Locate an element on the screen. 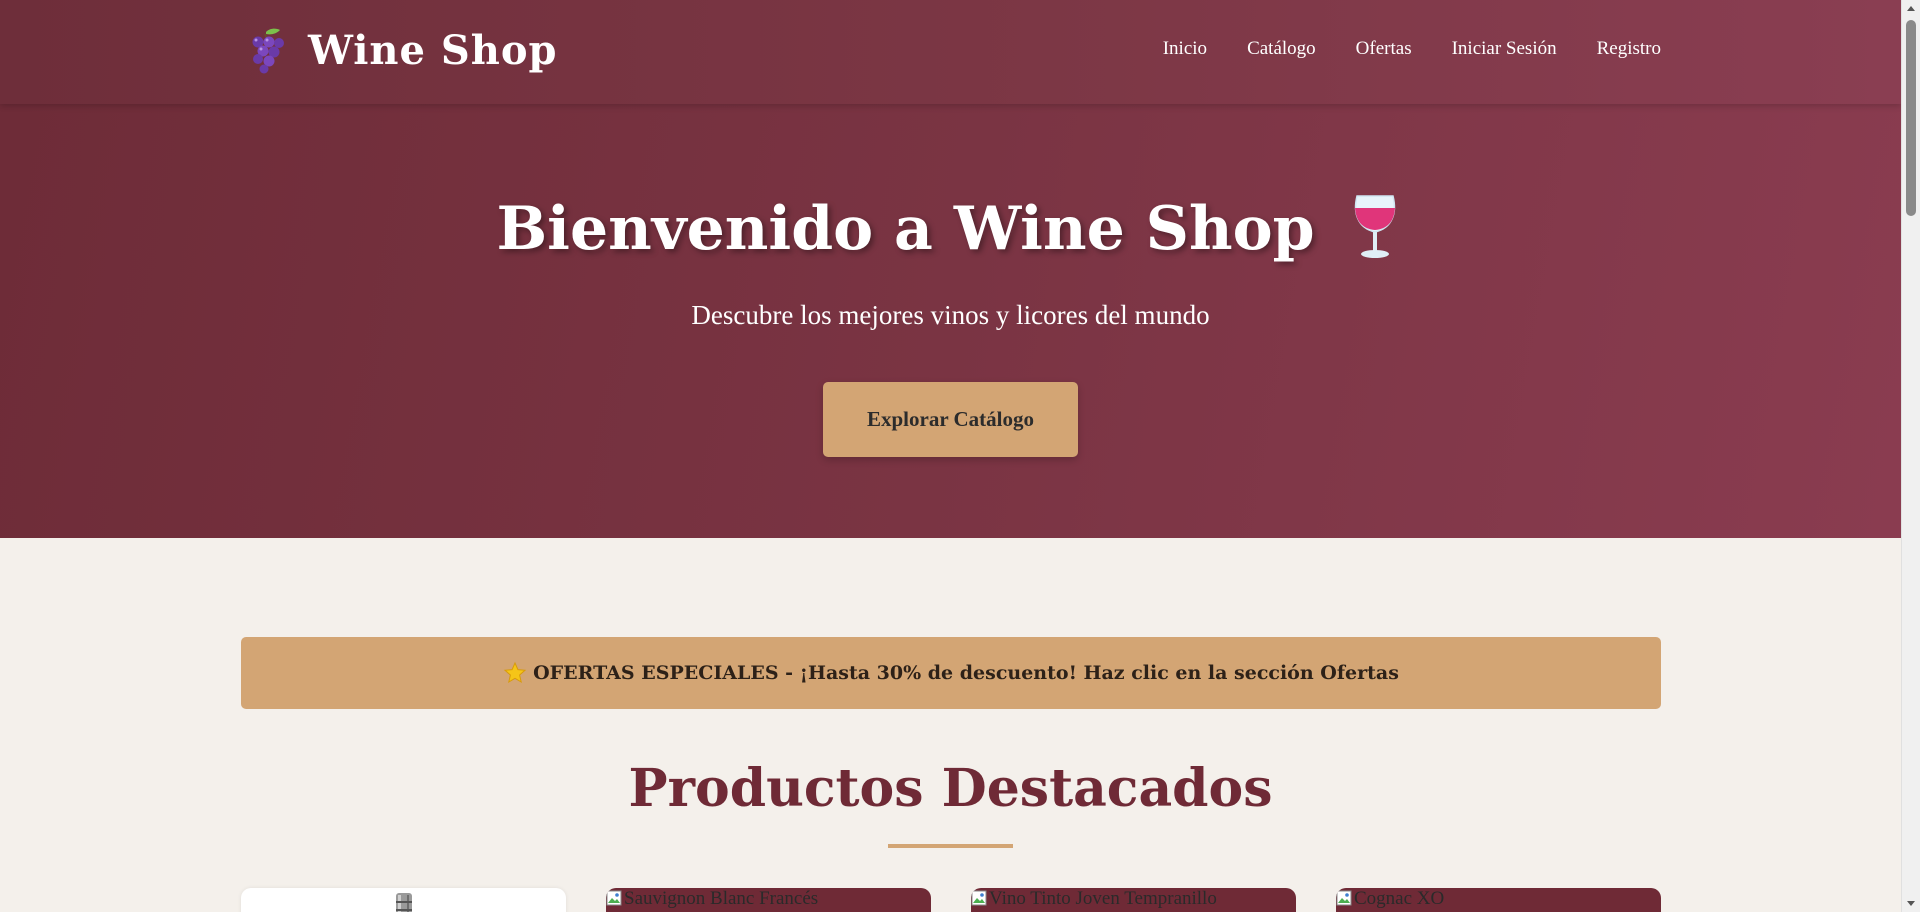  nav-link-inicio: Inicio is located at coordinates (1185, 49).